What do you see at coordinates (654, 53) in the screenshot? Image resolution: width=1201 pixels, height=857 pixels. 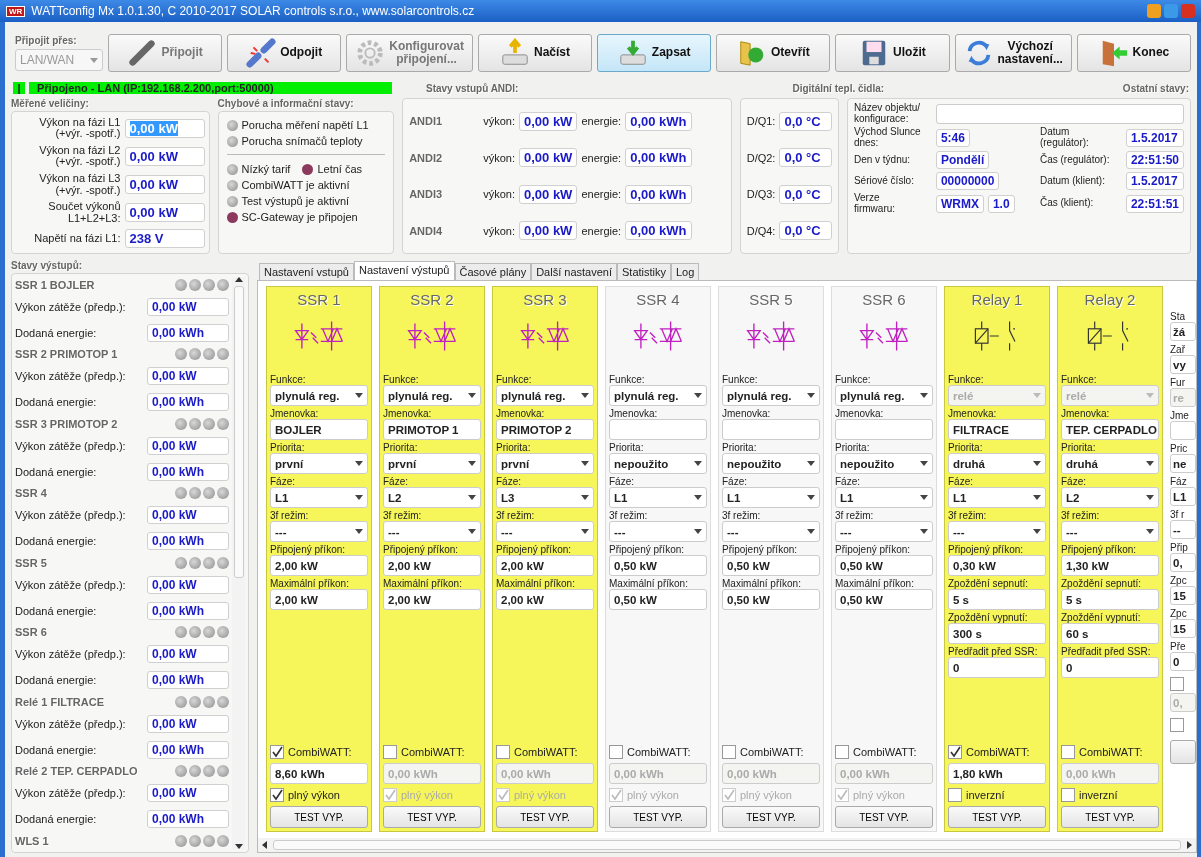 I see `toolbar-button: Zapsat` at bounding box center [654, 53].